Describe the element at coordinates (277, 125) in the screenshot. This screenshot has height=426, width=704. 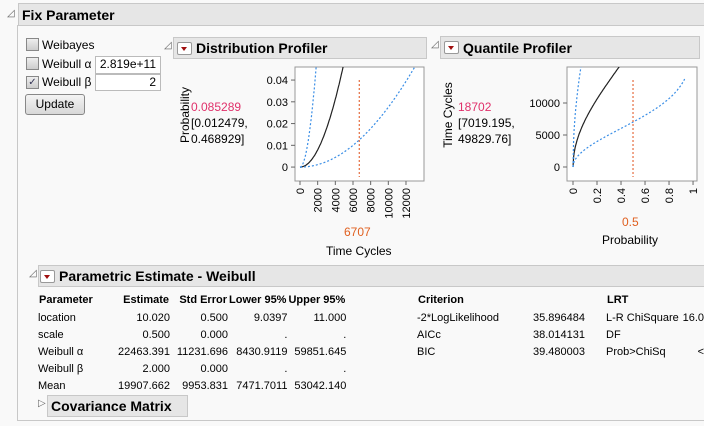
I see `y-tick-label: 0.02` at that location.